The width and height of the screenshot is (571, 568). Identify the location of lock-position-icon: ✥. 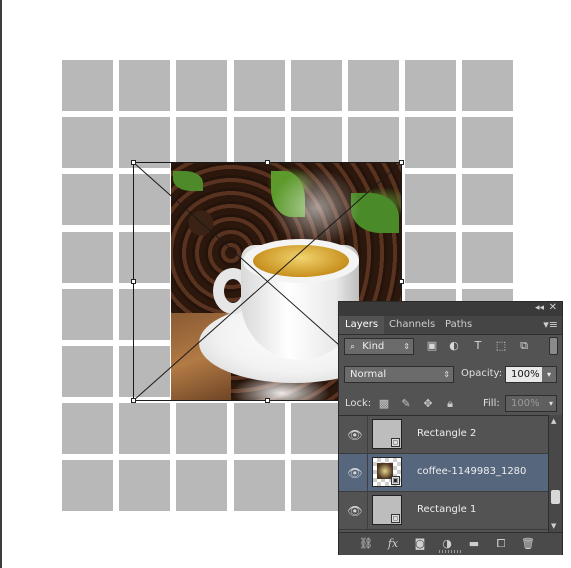
(428, 403).